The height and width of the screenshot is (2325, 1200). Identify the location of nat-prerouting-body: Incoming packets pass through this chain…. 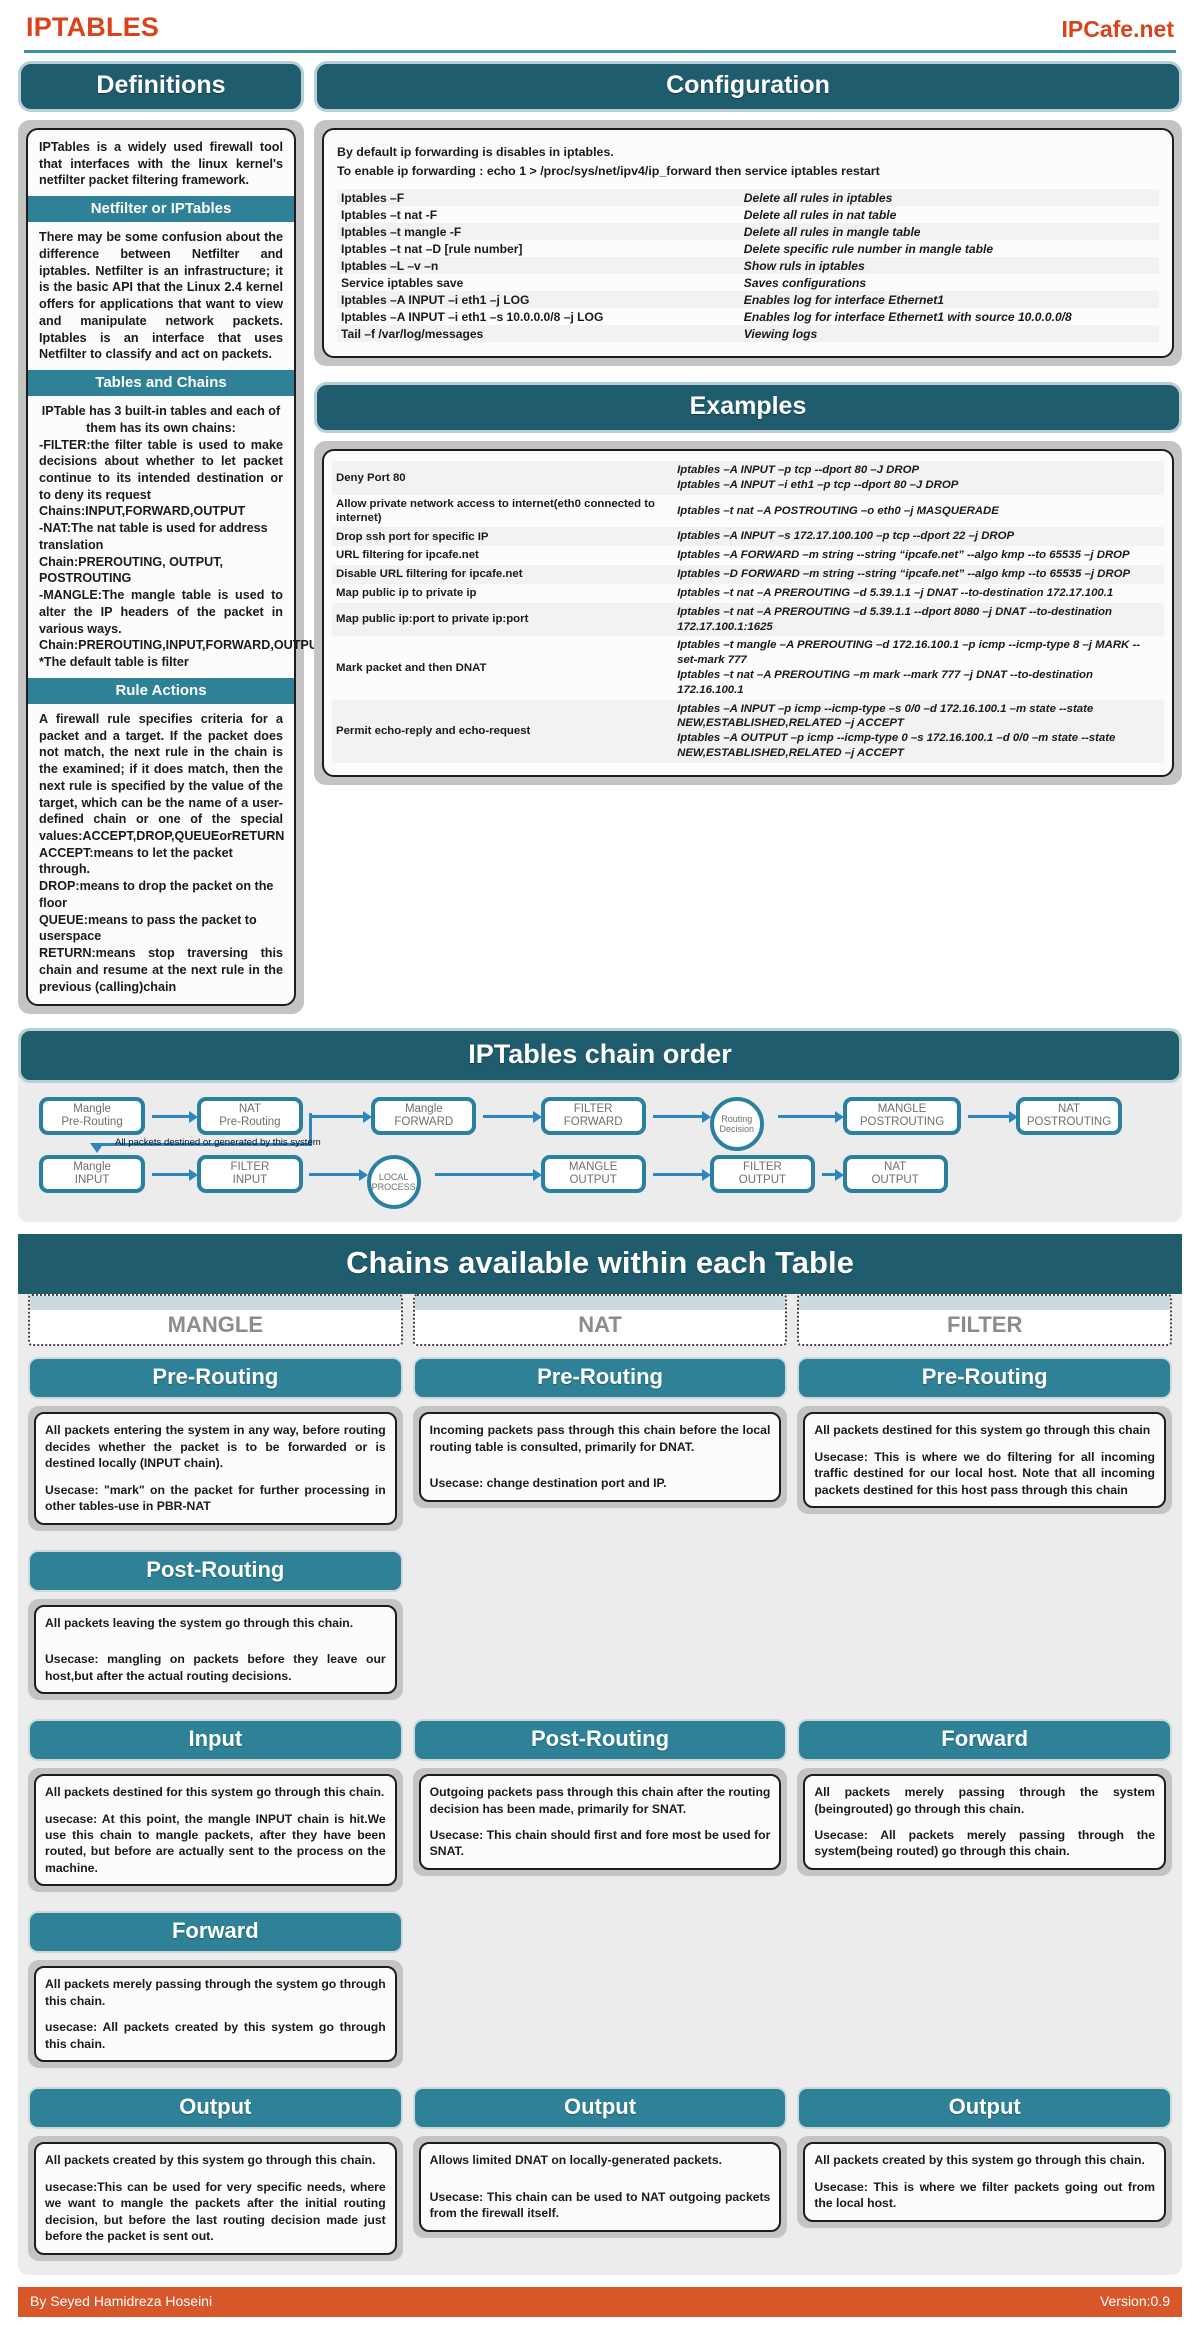
(600, 1438).